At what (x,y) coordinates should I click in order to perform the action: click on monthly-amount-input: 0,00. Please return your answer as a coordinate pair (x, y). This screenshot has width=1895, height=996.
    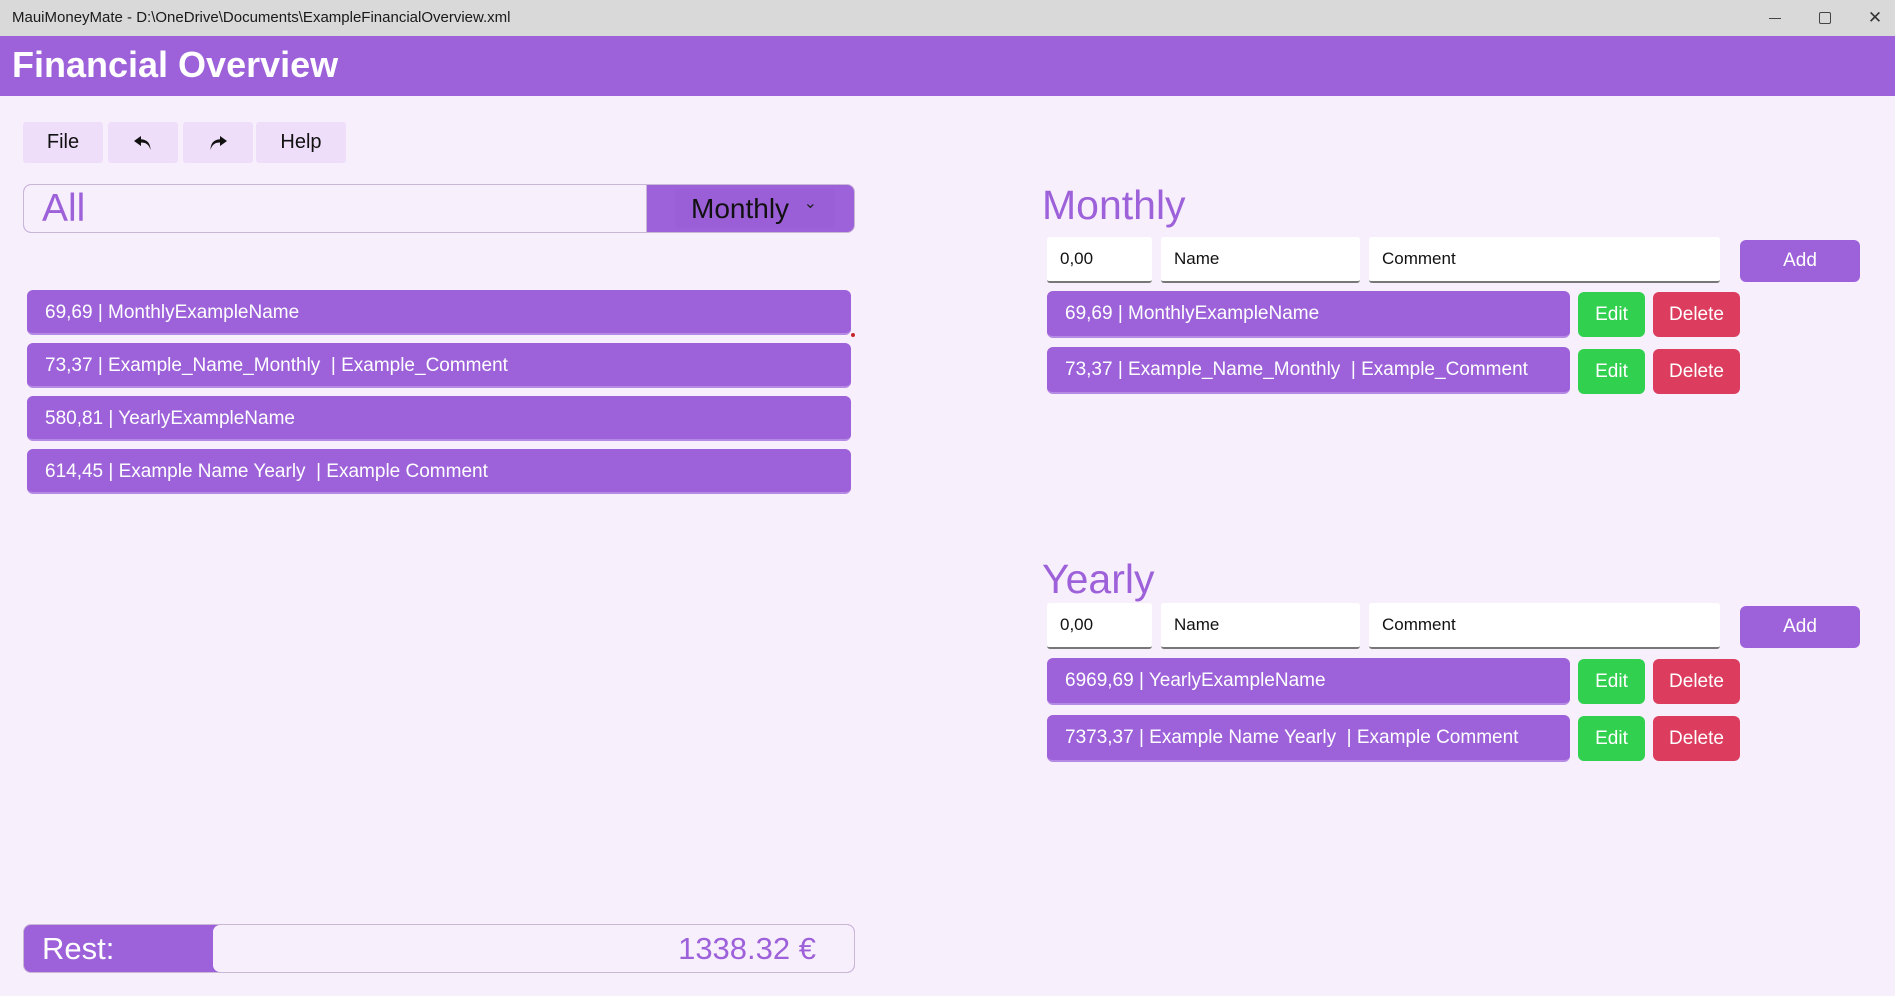
    Looking at the image, I should click on (1099, 260).